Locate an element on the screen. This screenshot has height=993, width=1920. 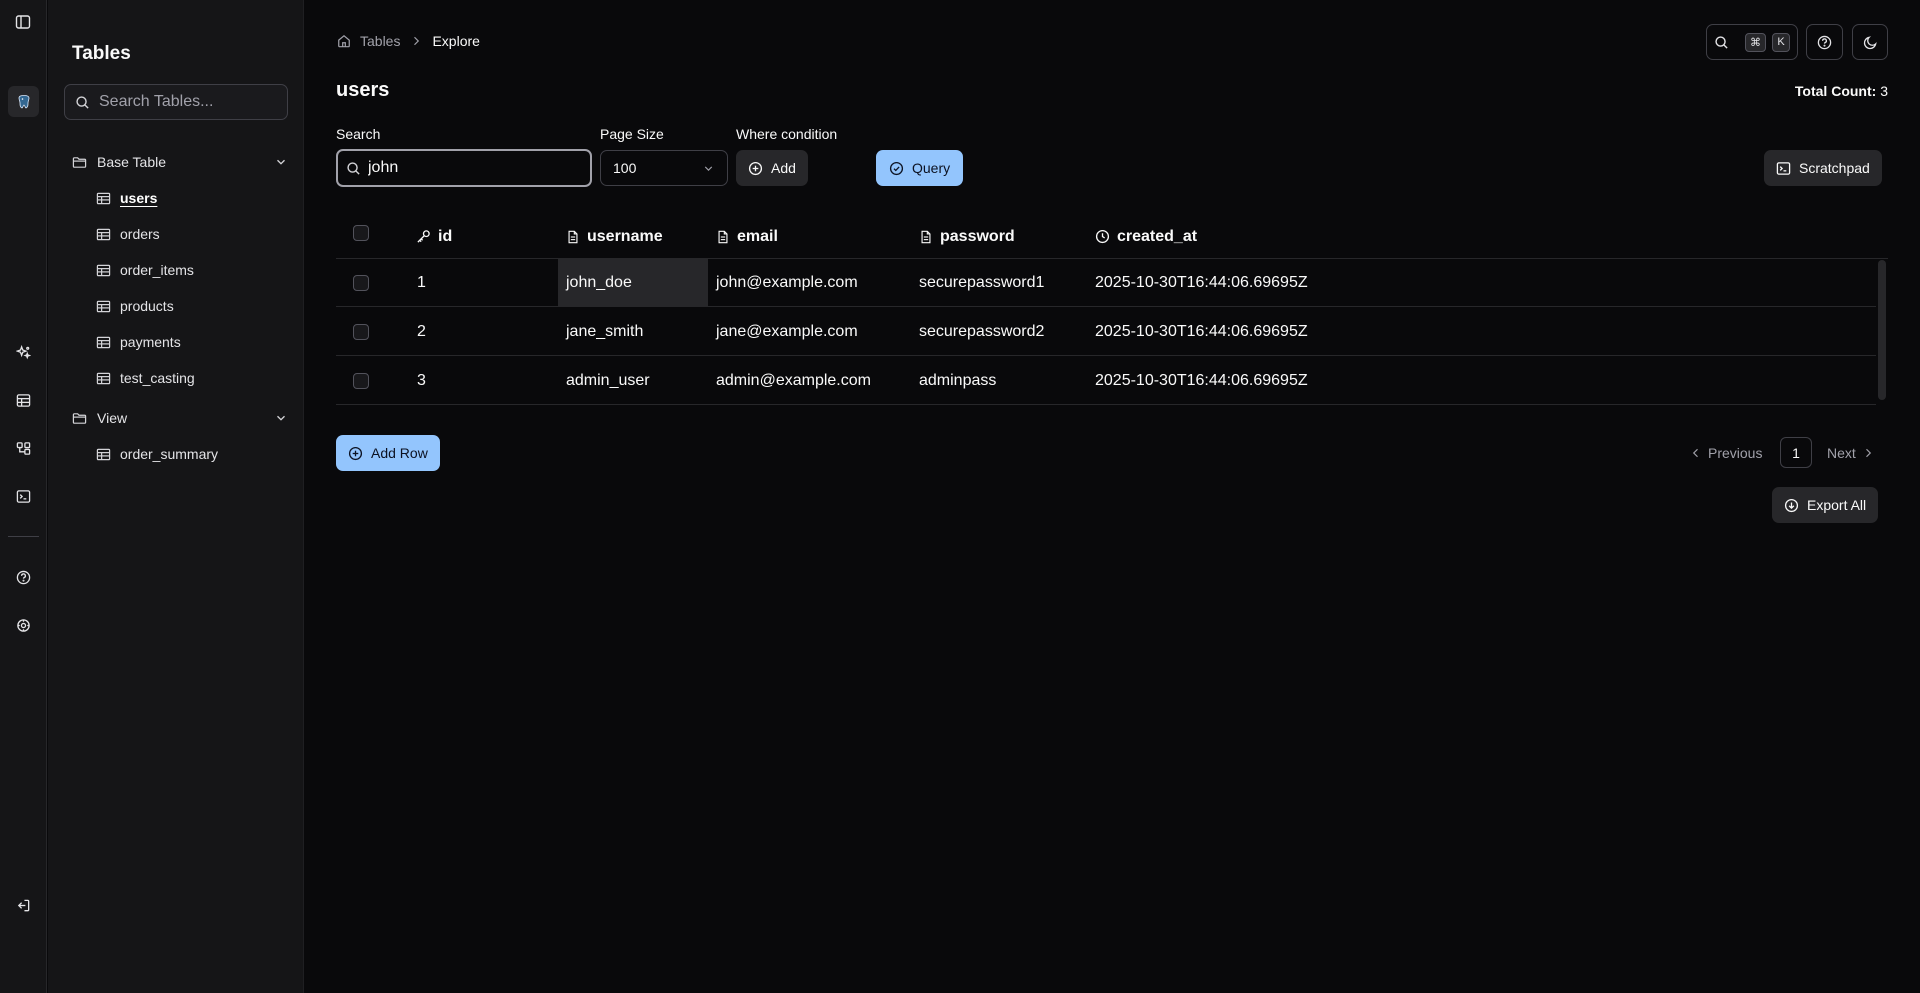
breadcrumb-tables: Tables is located at coordinates (380, 41).